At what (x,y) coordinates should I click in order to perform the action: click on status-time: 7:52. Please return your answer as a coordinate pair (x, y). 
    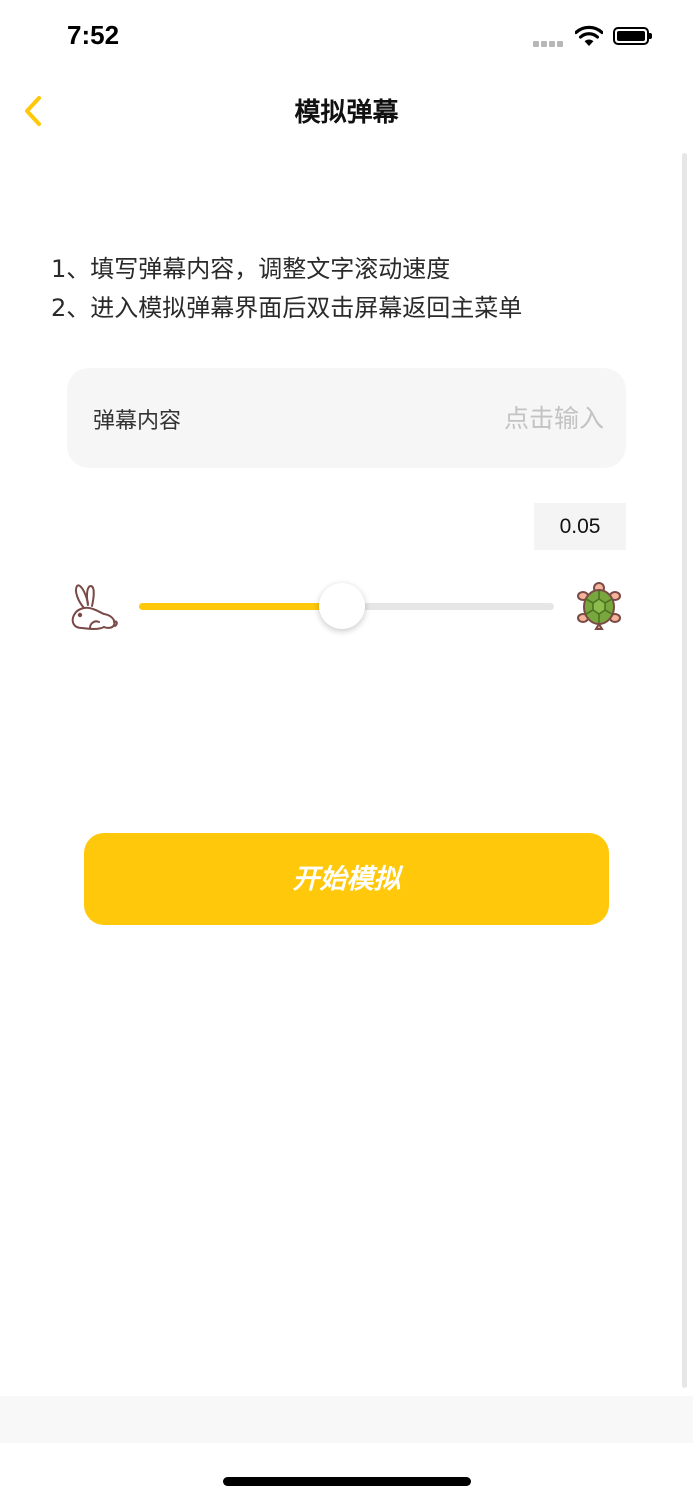
    Looking at the image, I should click on (93, 35).